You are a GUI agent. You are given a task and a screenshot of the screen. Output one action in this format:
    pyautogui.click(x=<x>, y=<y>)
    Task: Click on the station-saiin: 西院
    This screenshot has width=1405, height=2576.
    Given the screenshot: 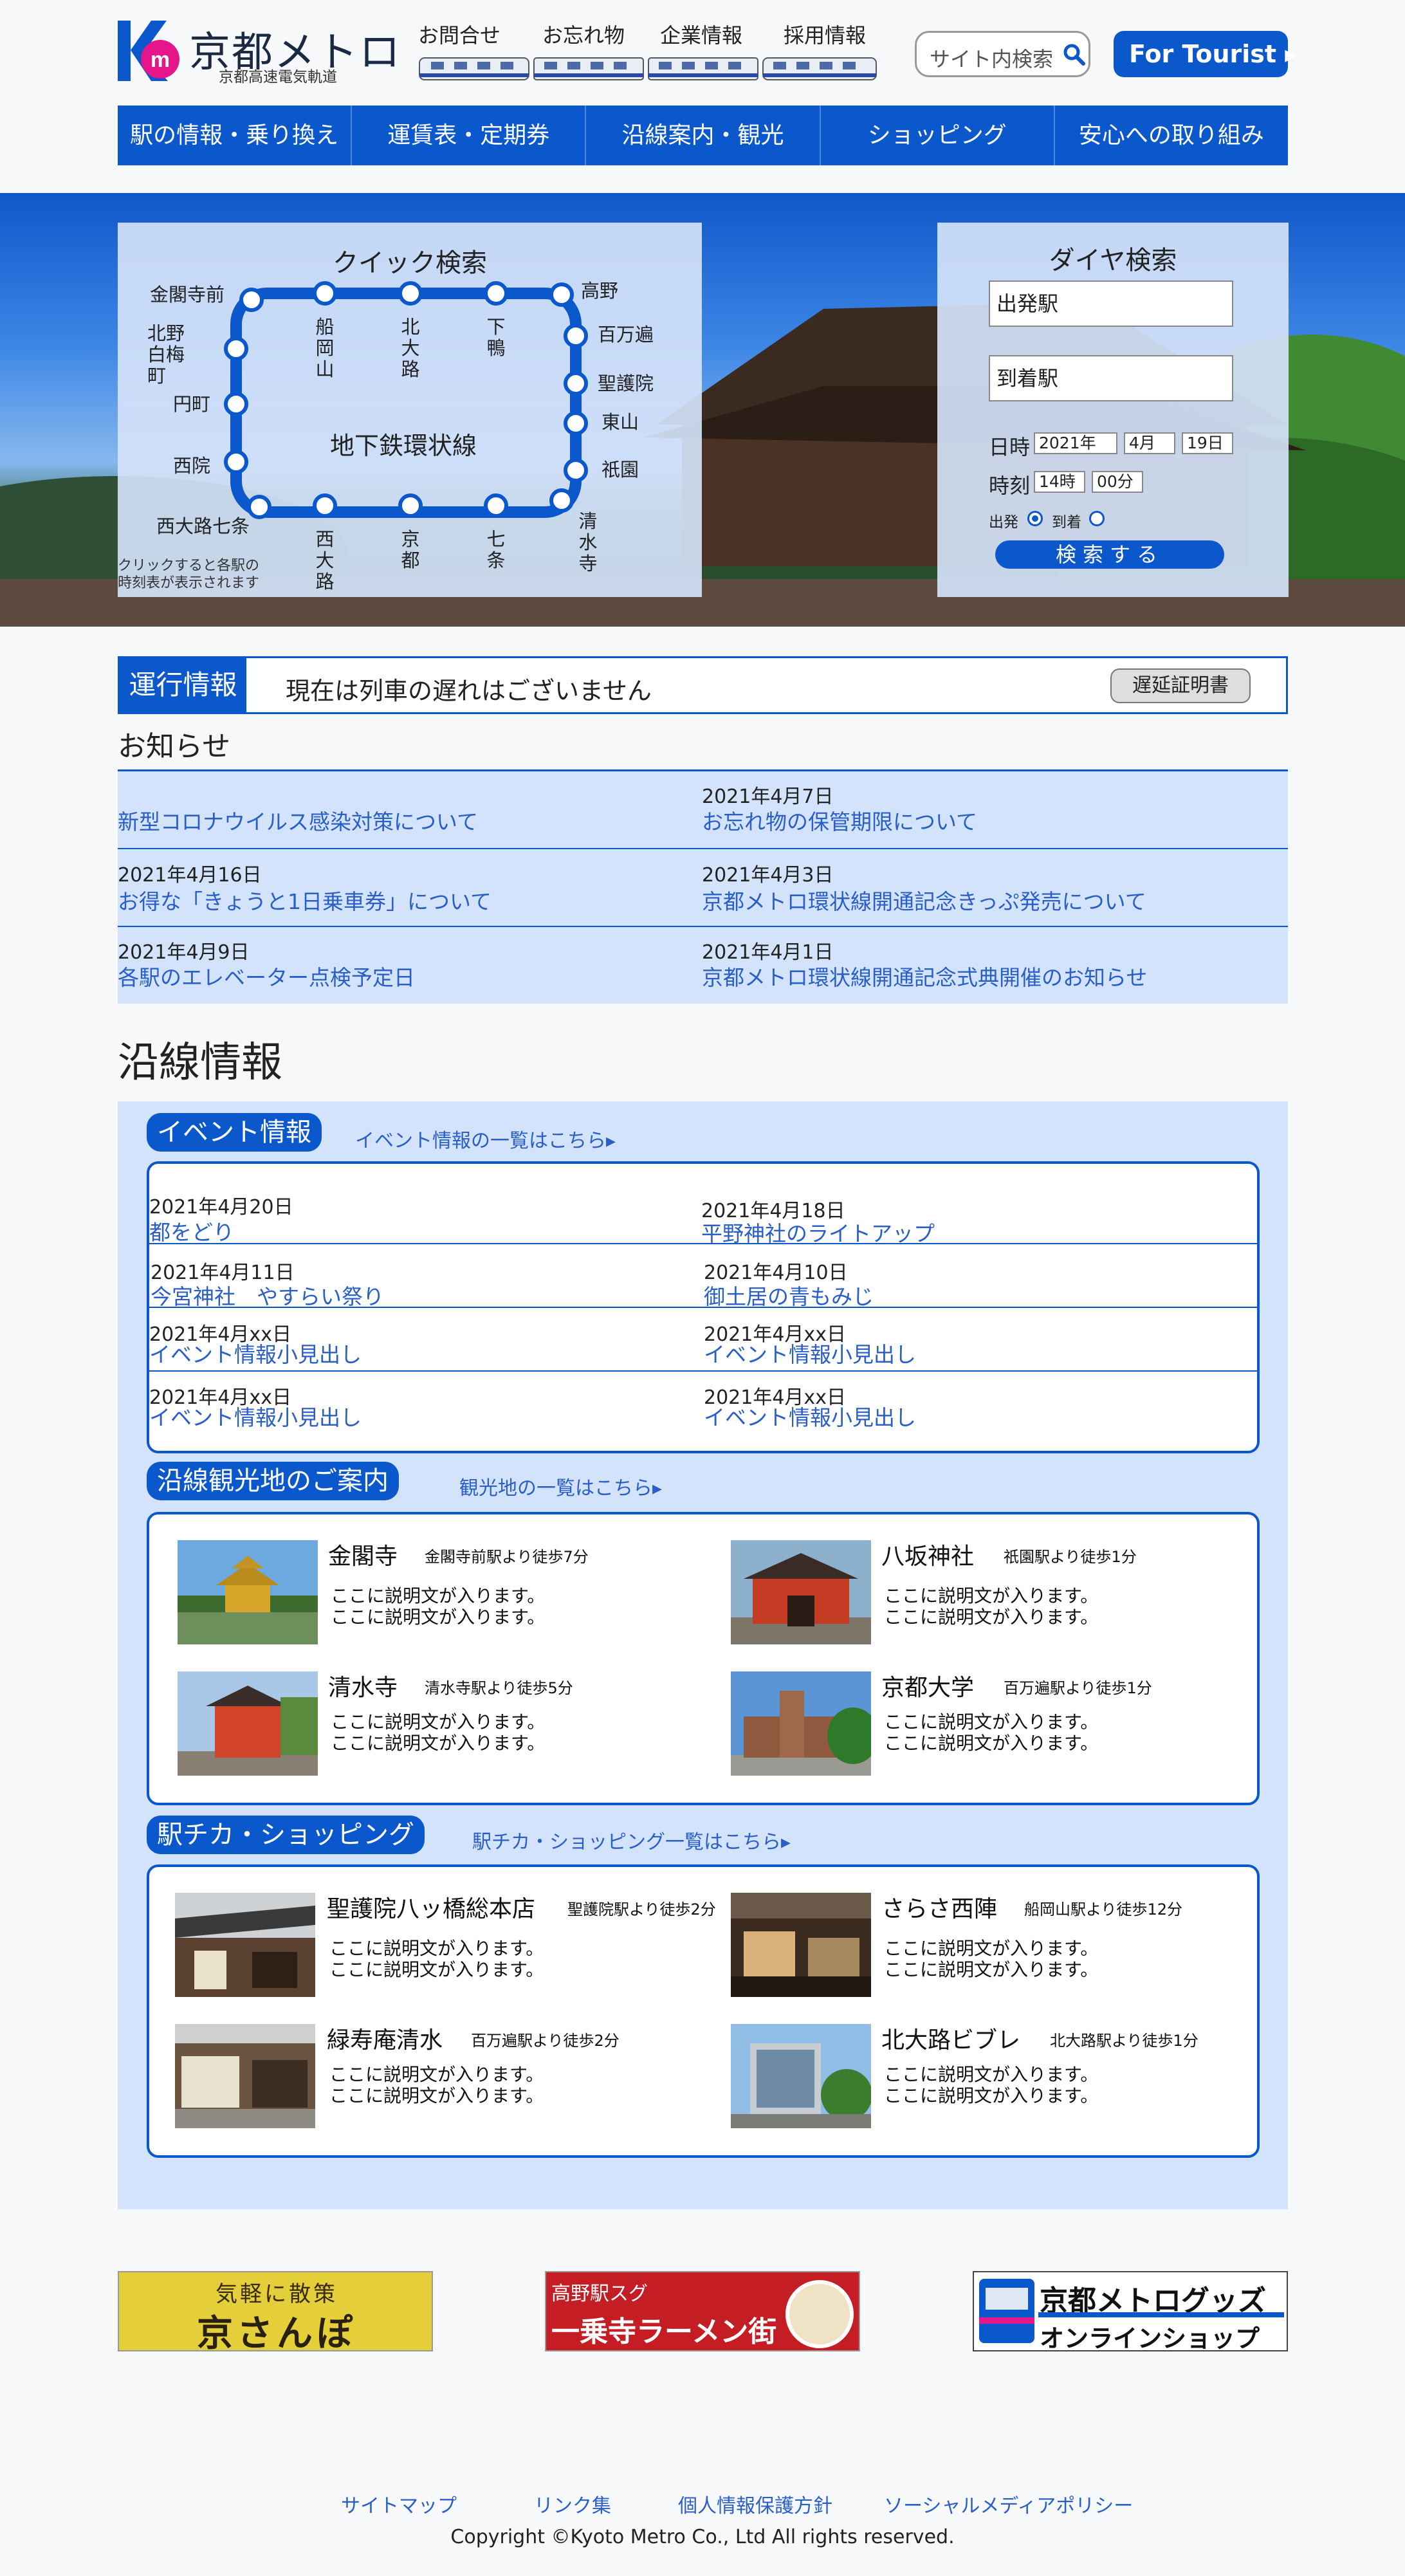 What is the action you would take?
    pyautogui.click(x=191, y=466)
    